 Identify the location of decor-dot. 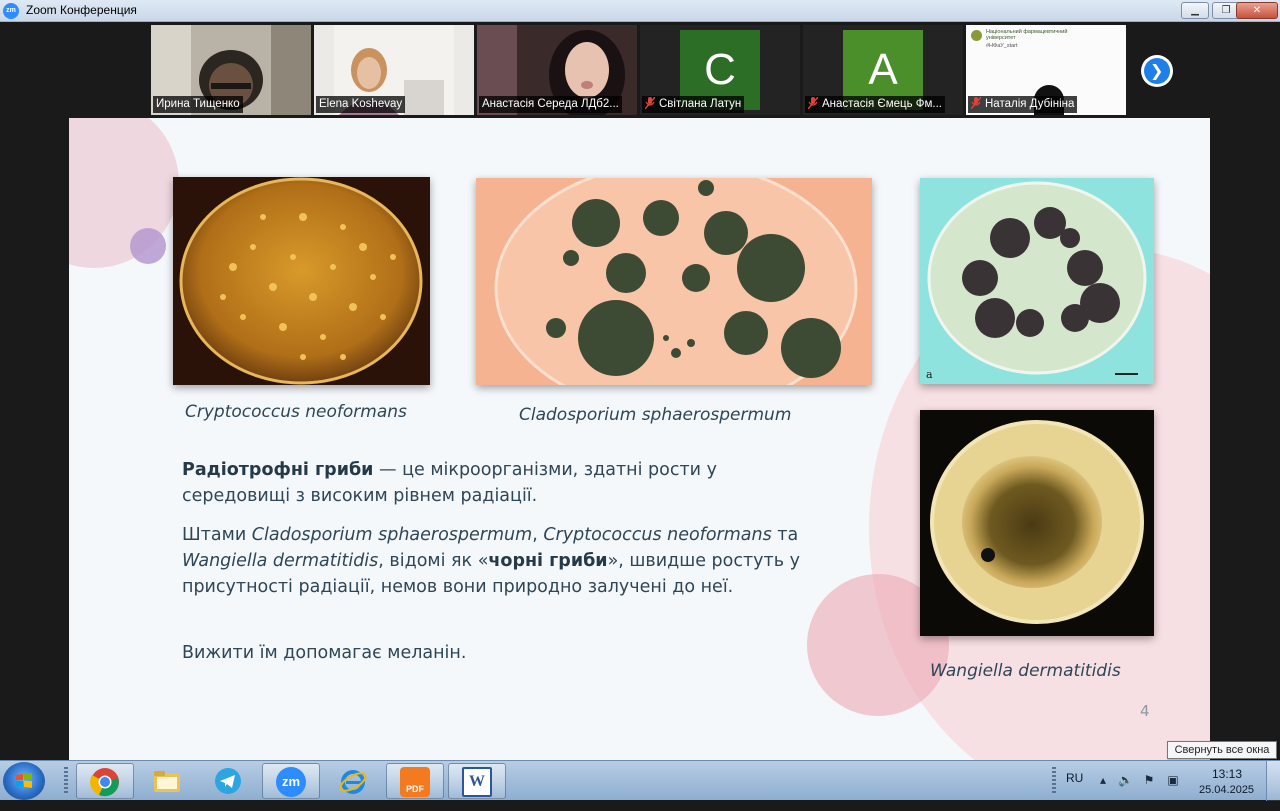
(148, 246).